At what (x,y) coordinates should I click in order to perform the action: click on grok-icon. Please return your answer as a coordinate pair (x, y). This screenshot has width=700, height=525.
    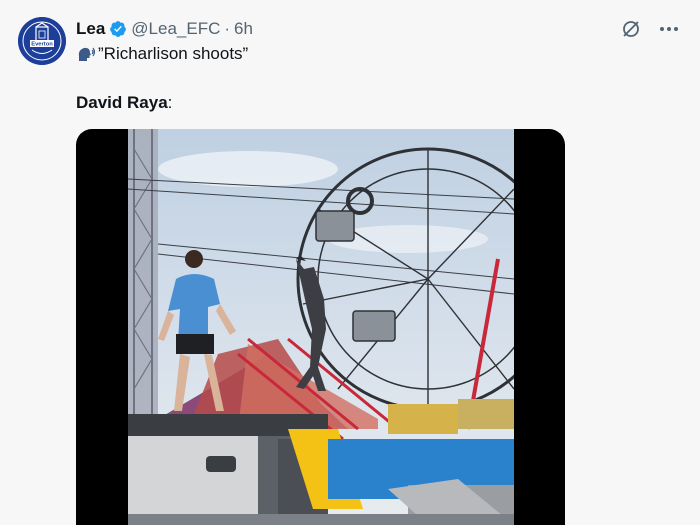
    Looking at the image, I should click on (631, 29).